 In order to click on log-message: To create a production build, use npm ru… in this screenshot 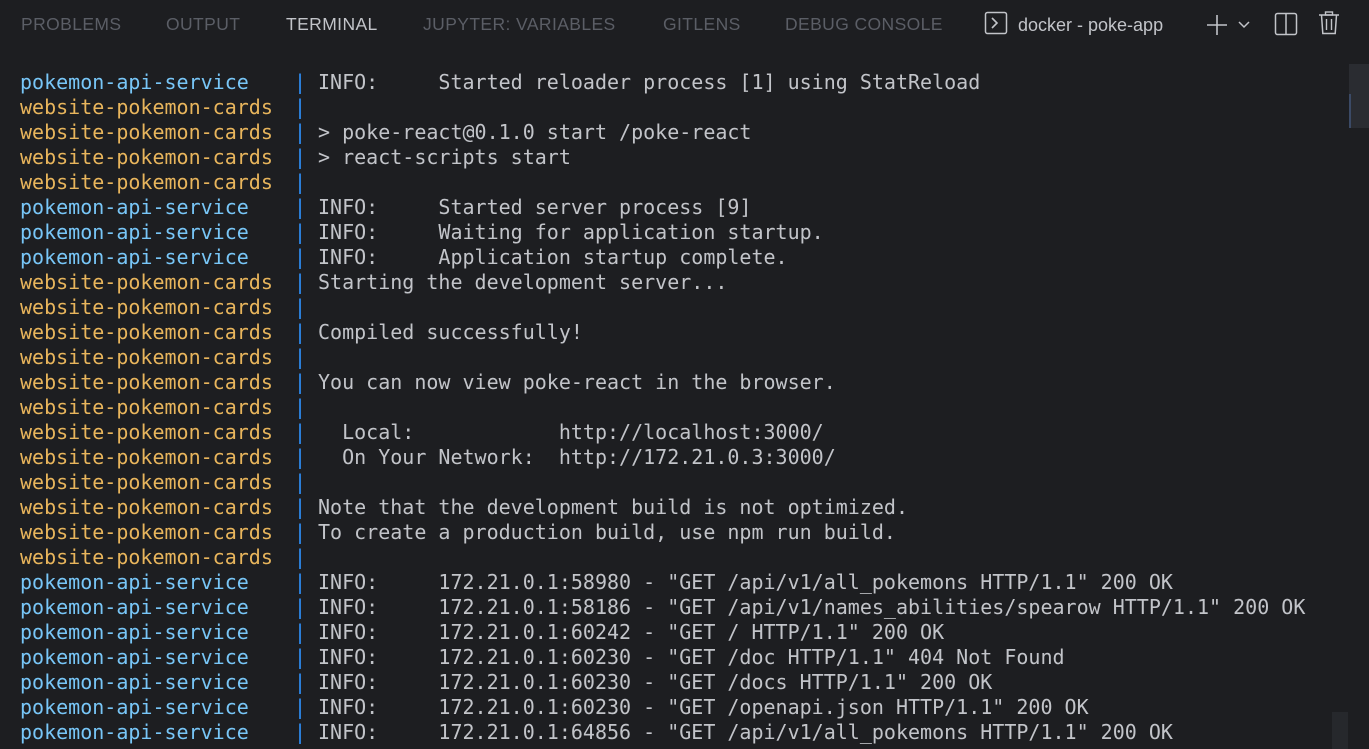, I will do `click(607, 532)`.